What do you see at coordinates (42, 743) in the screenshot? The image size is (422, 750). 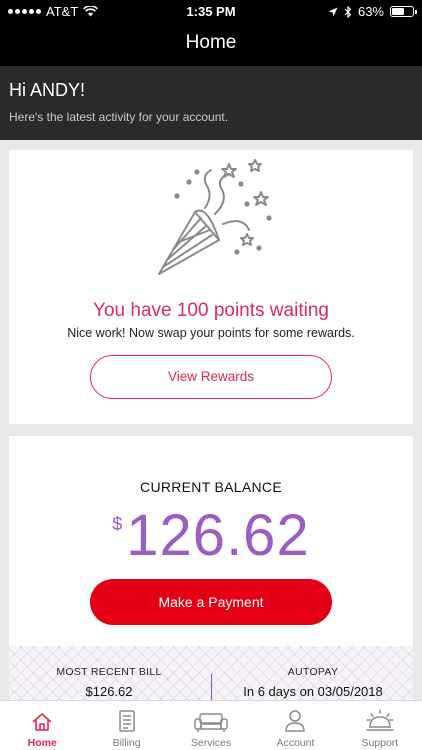 I see `tab-label: Home` at bounding box center [42, 743].